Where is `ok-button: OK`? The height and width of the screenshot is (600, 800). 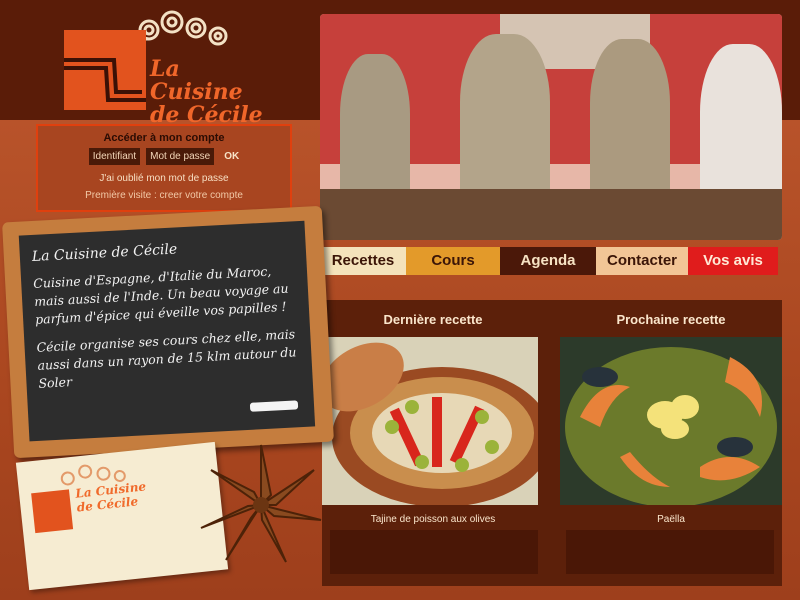
ok-button: OK is located at coordinates (231, 156).